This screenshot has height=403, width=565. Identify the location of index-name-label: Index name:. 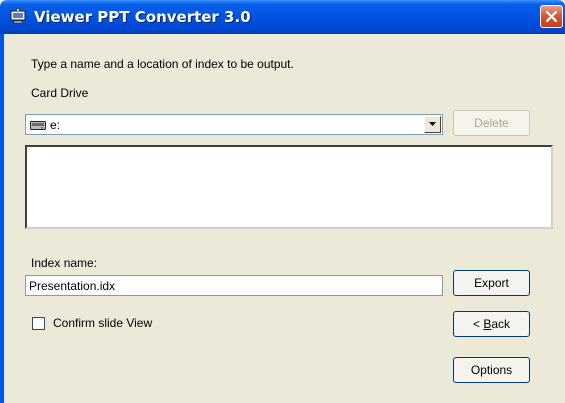
(64, 263).